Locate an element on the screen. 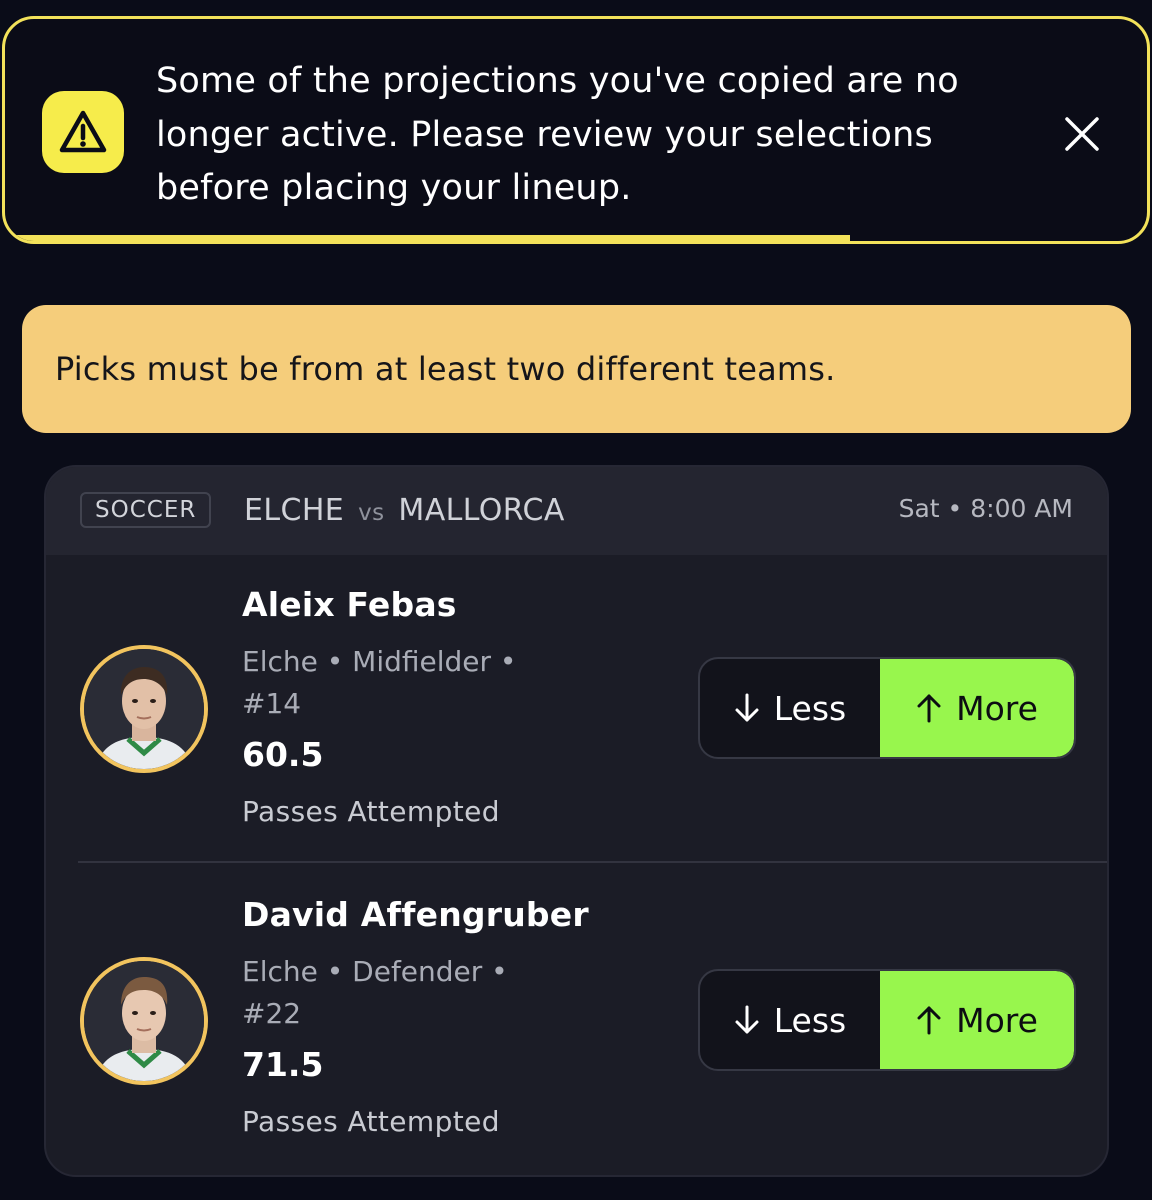  projection-line: 60.5 is located at coordinates (283, 754).